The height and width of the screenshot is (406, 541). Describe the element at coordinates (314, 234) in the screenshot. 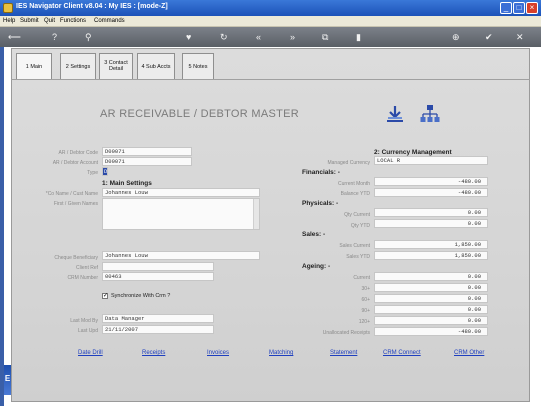

I see `sales-title: Sales: -` at that location.